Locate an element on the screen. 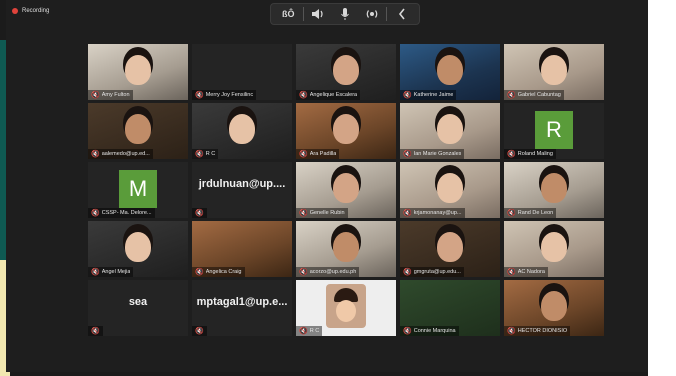 The width and height of the screenshot is (676, 376). participant-tile: 🔇 Merry Joy Fensilinc is located at coordinates (242, 72).